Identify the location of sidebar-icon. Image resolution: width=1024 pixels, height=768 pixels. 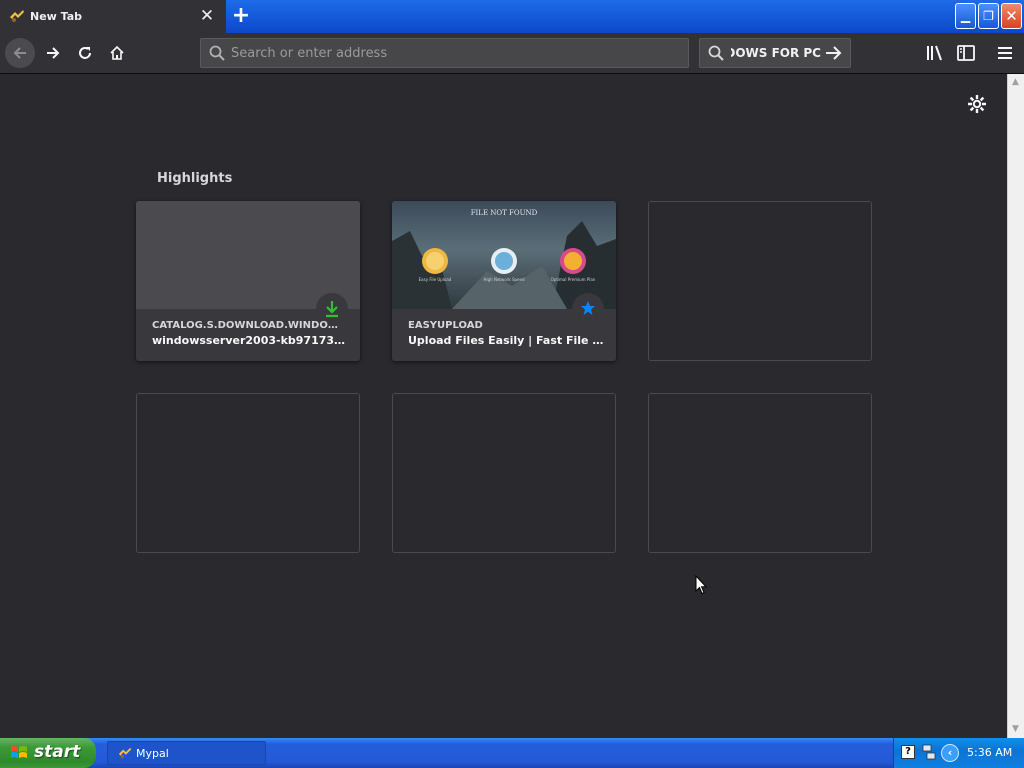
(966, 53).